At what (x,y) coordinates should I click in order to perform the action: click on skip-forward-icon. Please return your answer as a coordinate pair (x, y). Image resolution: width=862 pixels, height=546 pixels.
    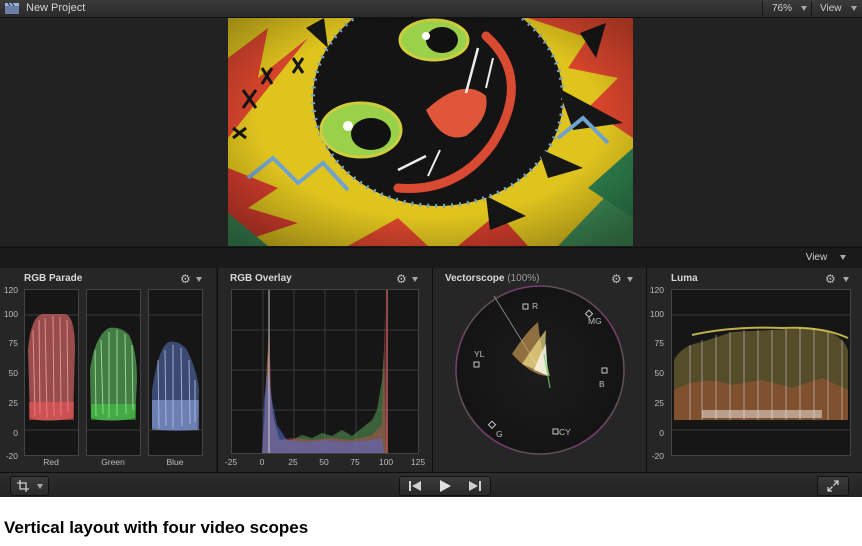
    Looking at the image, I should click on (475, 486).